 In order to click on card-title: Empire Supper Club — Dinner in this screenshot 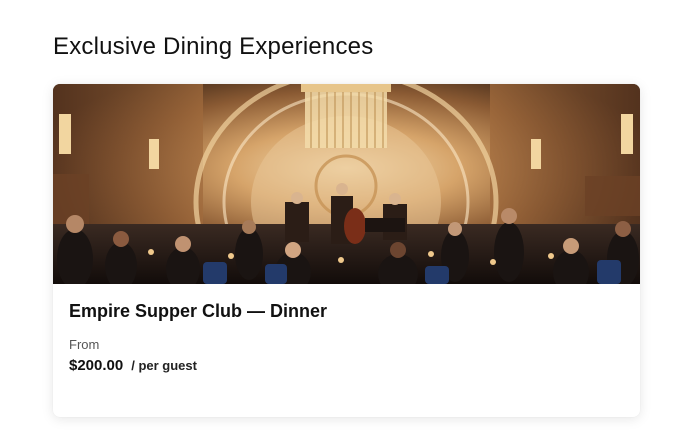, I will do `click(346, 311)`.